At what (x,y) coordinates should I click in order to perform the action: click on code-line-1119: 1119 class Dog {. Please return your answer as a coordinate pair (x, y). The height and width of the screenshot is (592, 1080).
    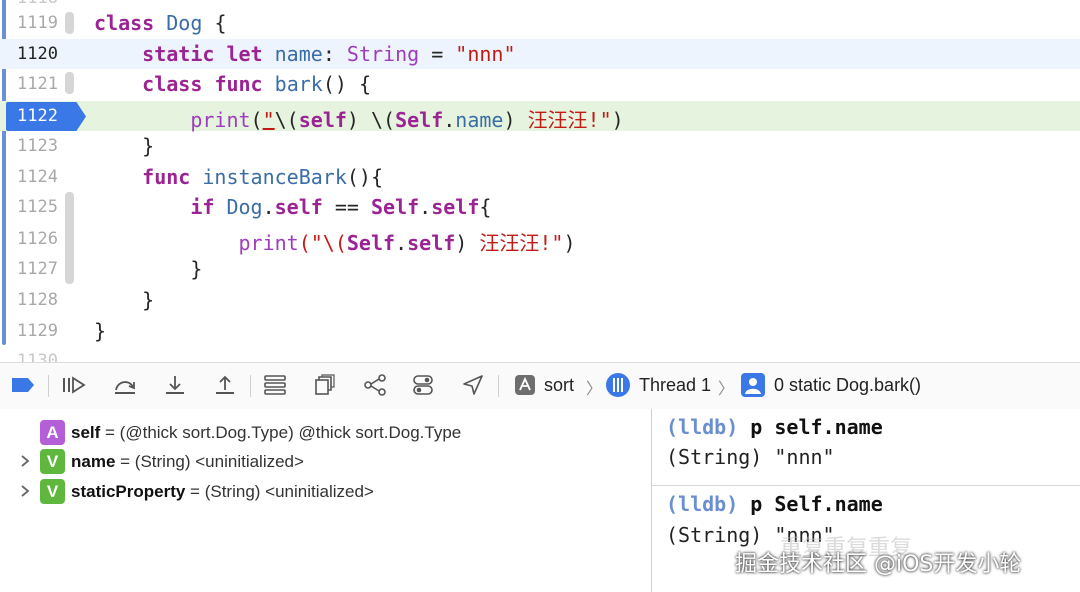
    Looking at the image, I should click on (540, 23).